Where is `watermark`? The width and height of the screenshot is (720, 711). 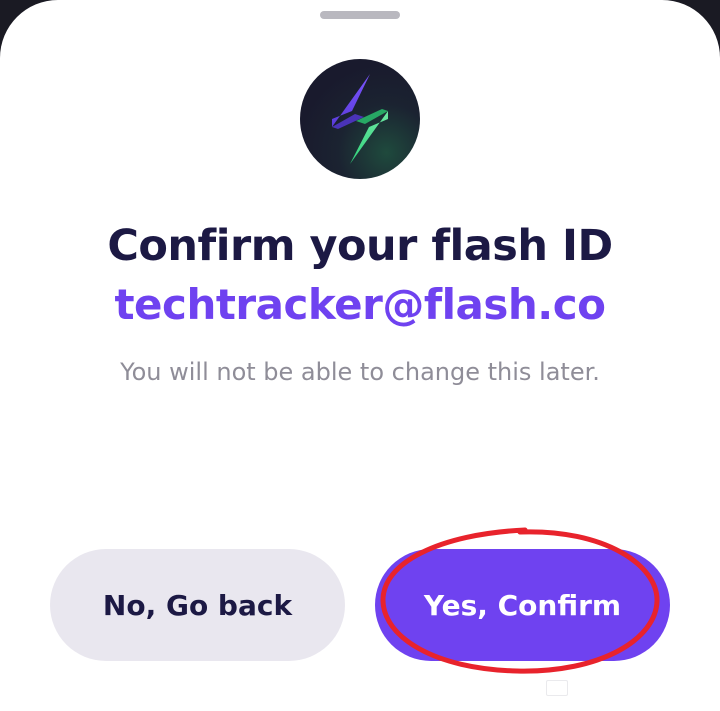 watermark is located at coordinates (557, 688).